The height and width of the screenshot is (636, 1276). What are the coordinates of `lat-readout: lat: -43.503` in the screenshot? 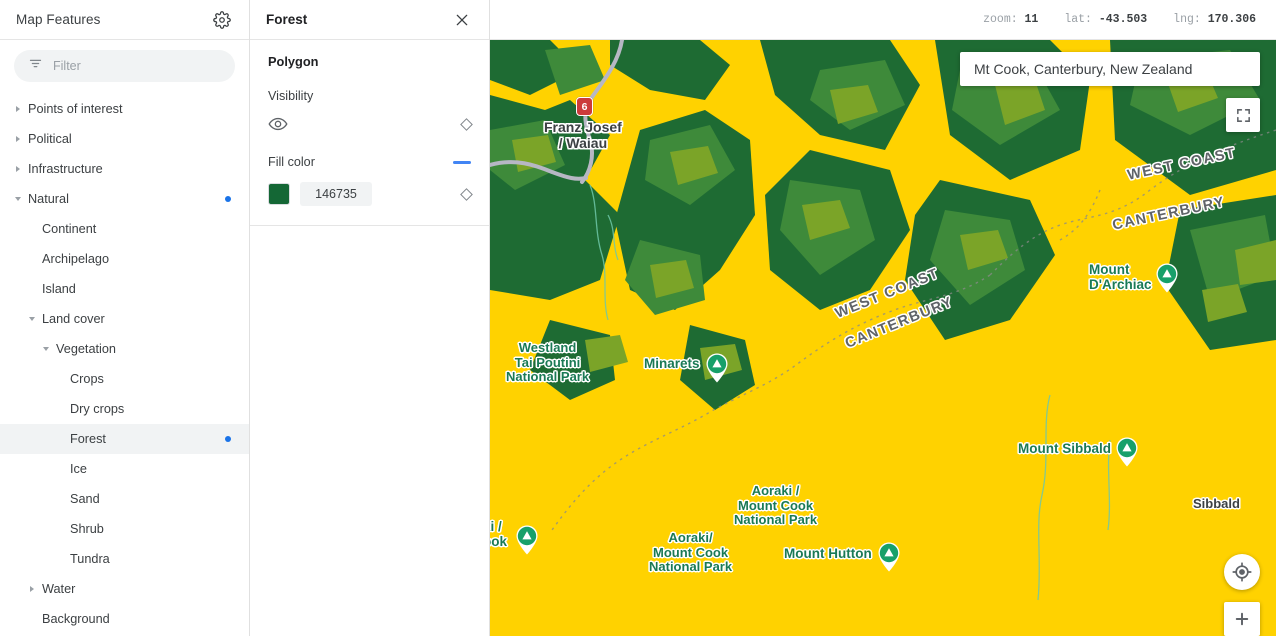 It's located at (1105, 19).